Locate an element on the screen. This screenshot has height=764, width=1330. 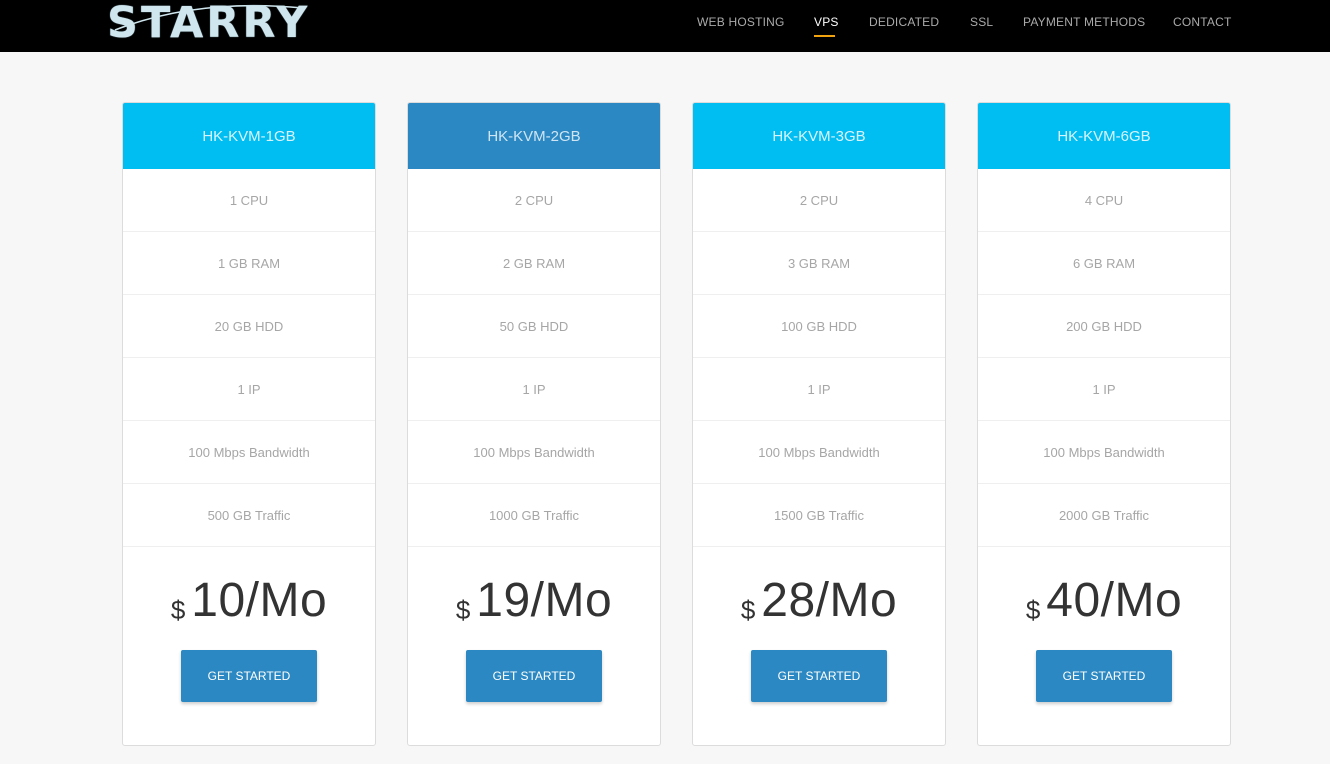
plan-price: $19/Mo is located at coordinates (534, 600).